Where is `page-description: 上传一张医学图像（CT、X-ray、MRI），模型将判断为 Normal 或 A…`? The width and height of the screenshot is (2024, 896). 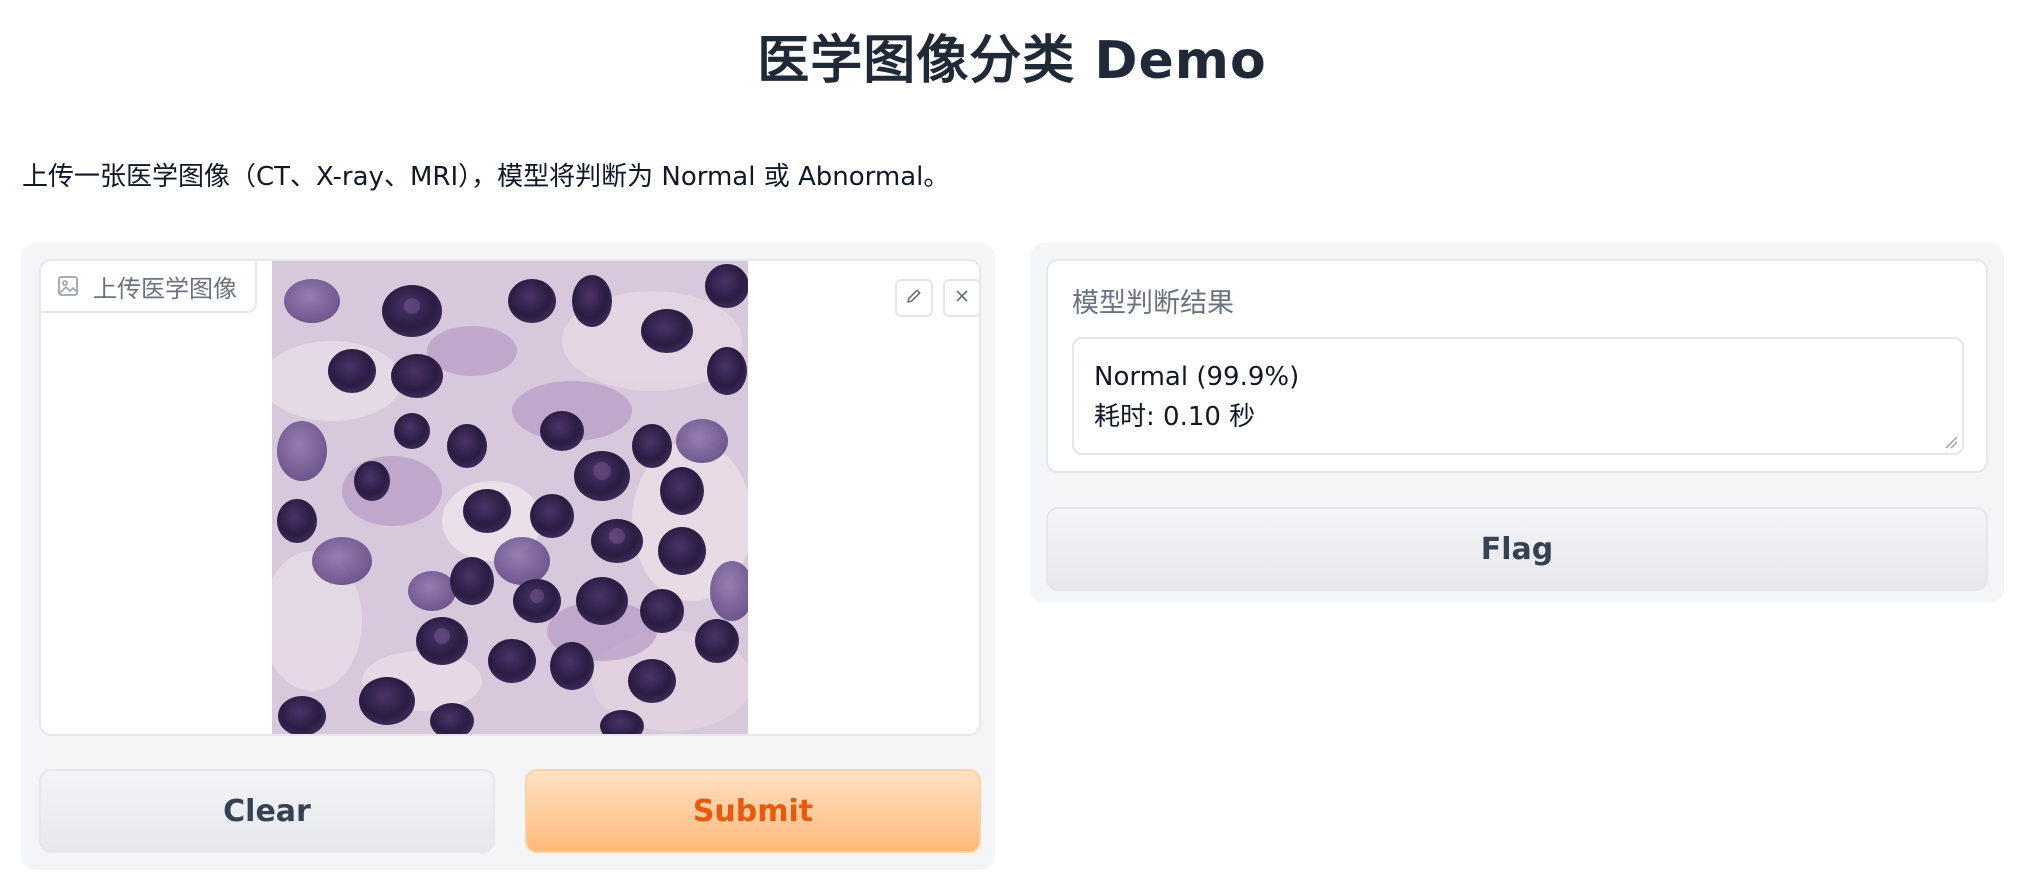
page-description: 上传一张医学图像（CT、X-ray、MRI），模型将判断为 Normal 或 A… is located at coordinates (486, 177).